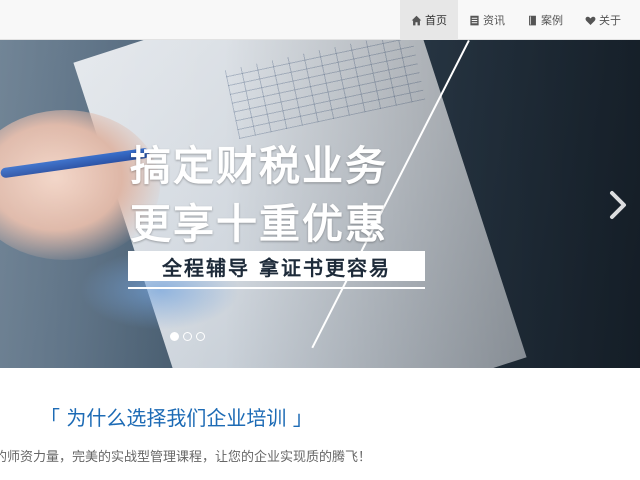 This screenshot has width=640, height=480. I want to click on banner-subline: 全程辅导 拿证书更容易, so click(276, 267).